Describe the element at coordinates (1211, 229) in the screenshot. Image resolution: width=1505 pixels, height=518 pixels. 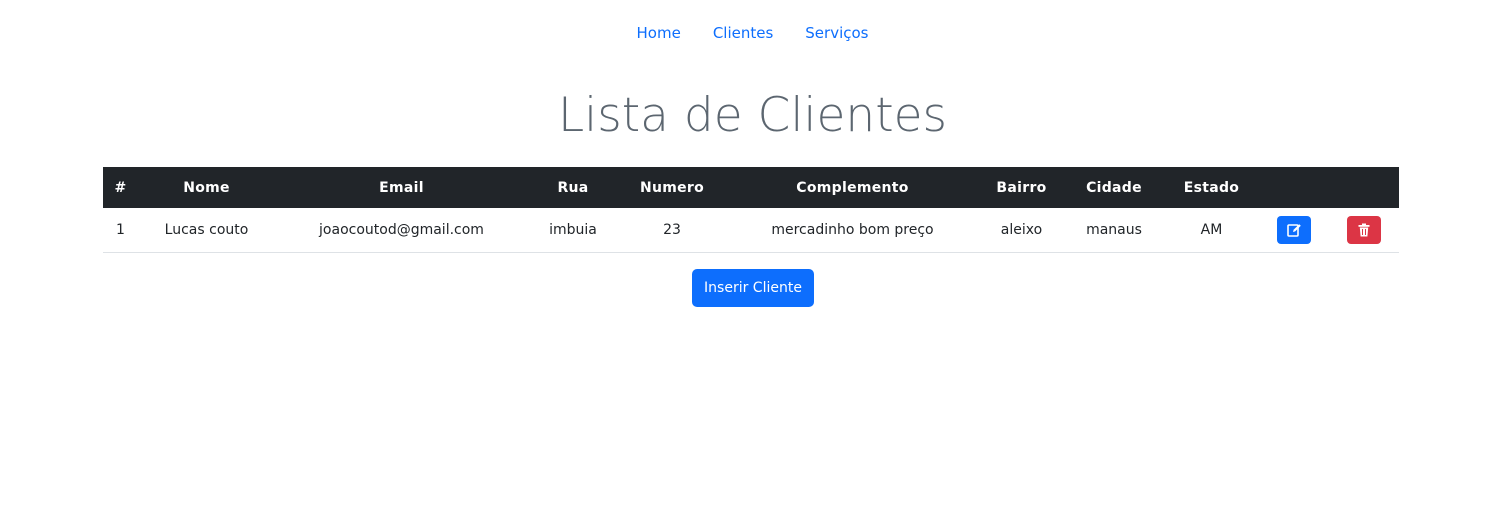
I see `cell-estado: AM` at that location.